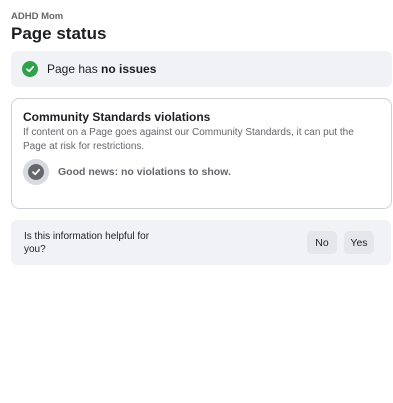 Image resolution: width=393 pixels, height=403 pixels. Describe the element at coordinates (117, 117) in the screenshot. I see `violations-card-title: Community Standards violations` at that location.